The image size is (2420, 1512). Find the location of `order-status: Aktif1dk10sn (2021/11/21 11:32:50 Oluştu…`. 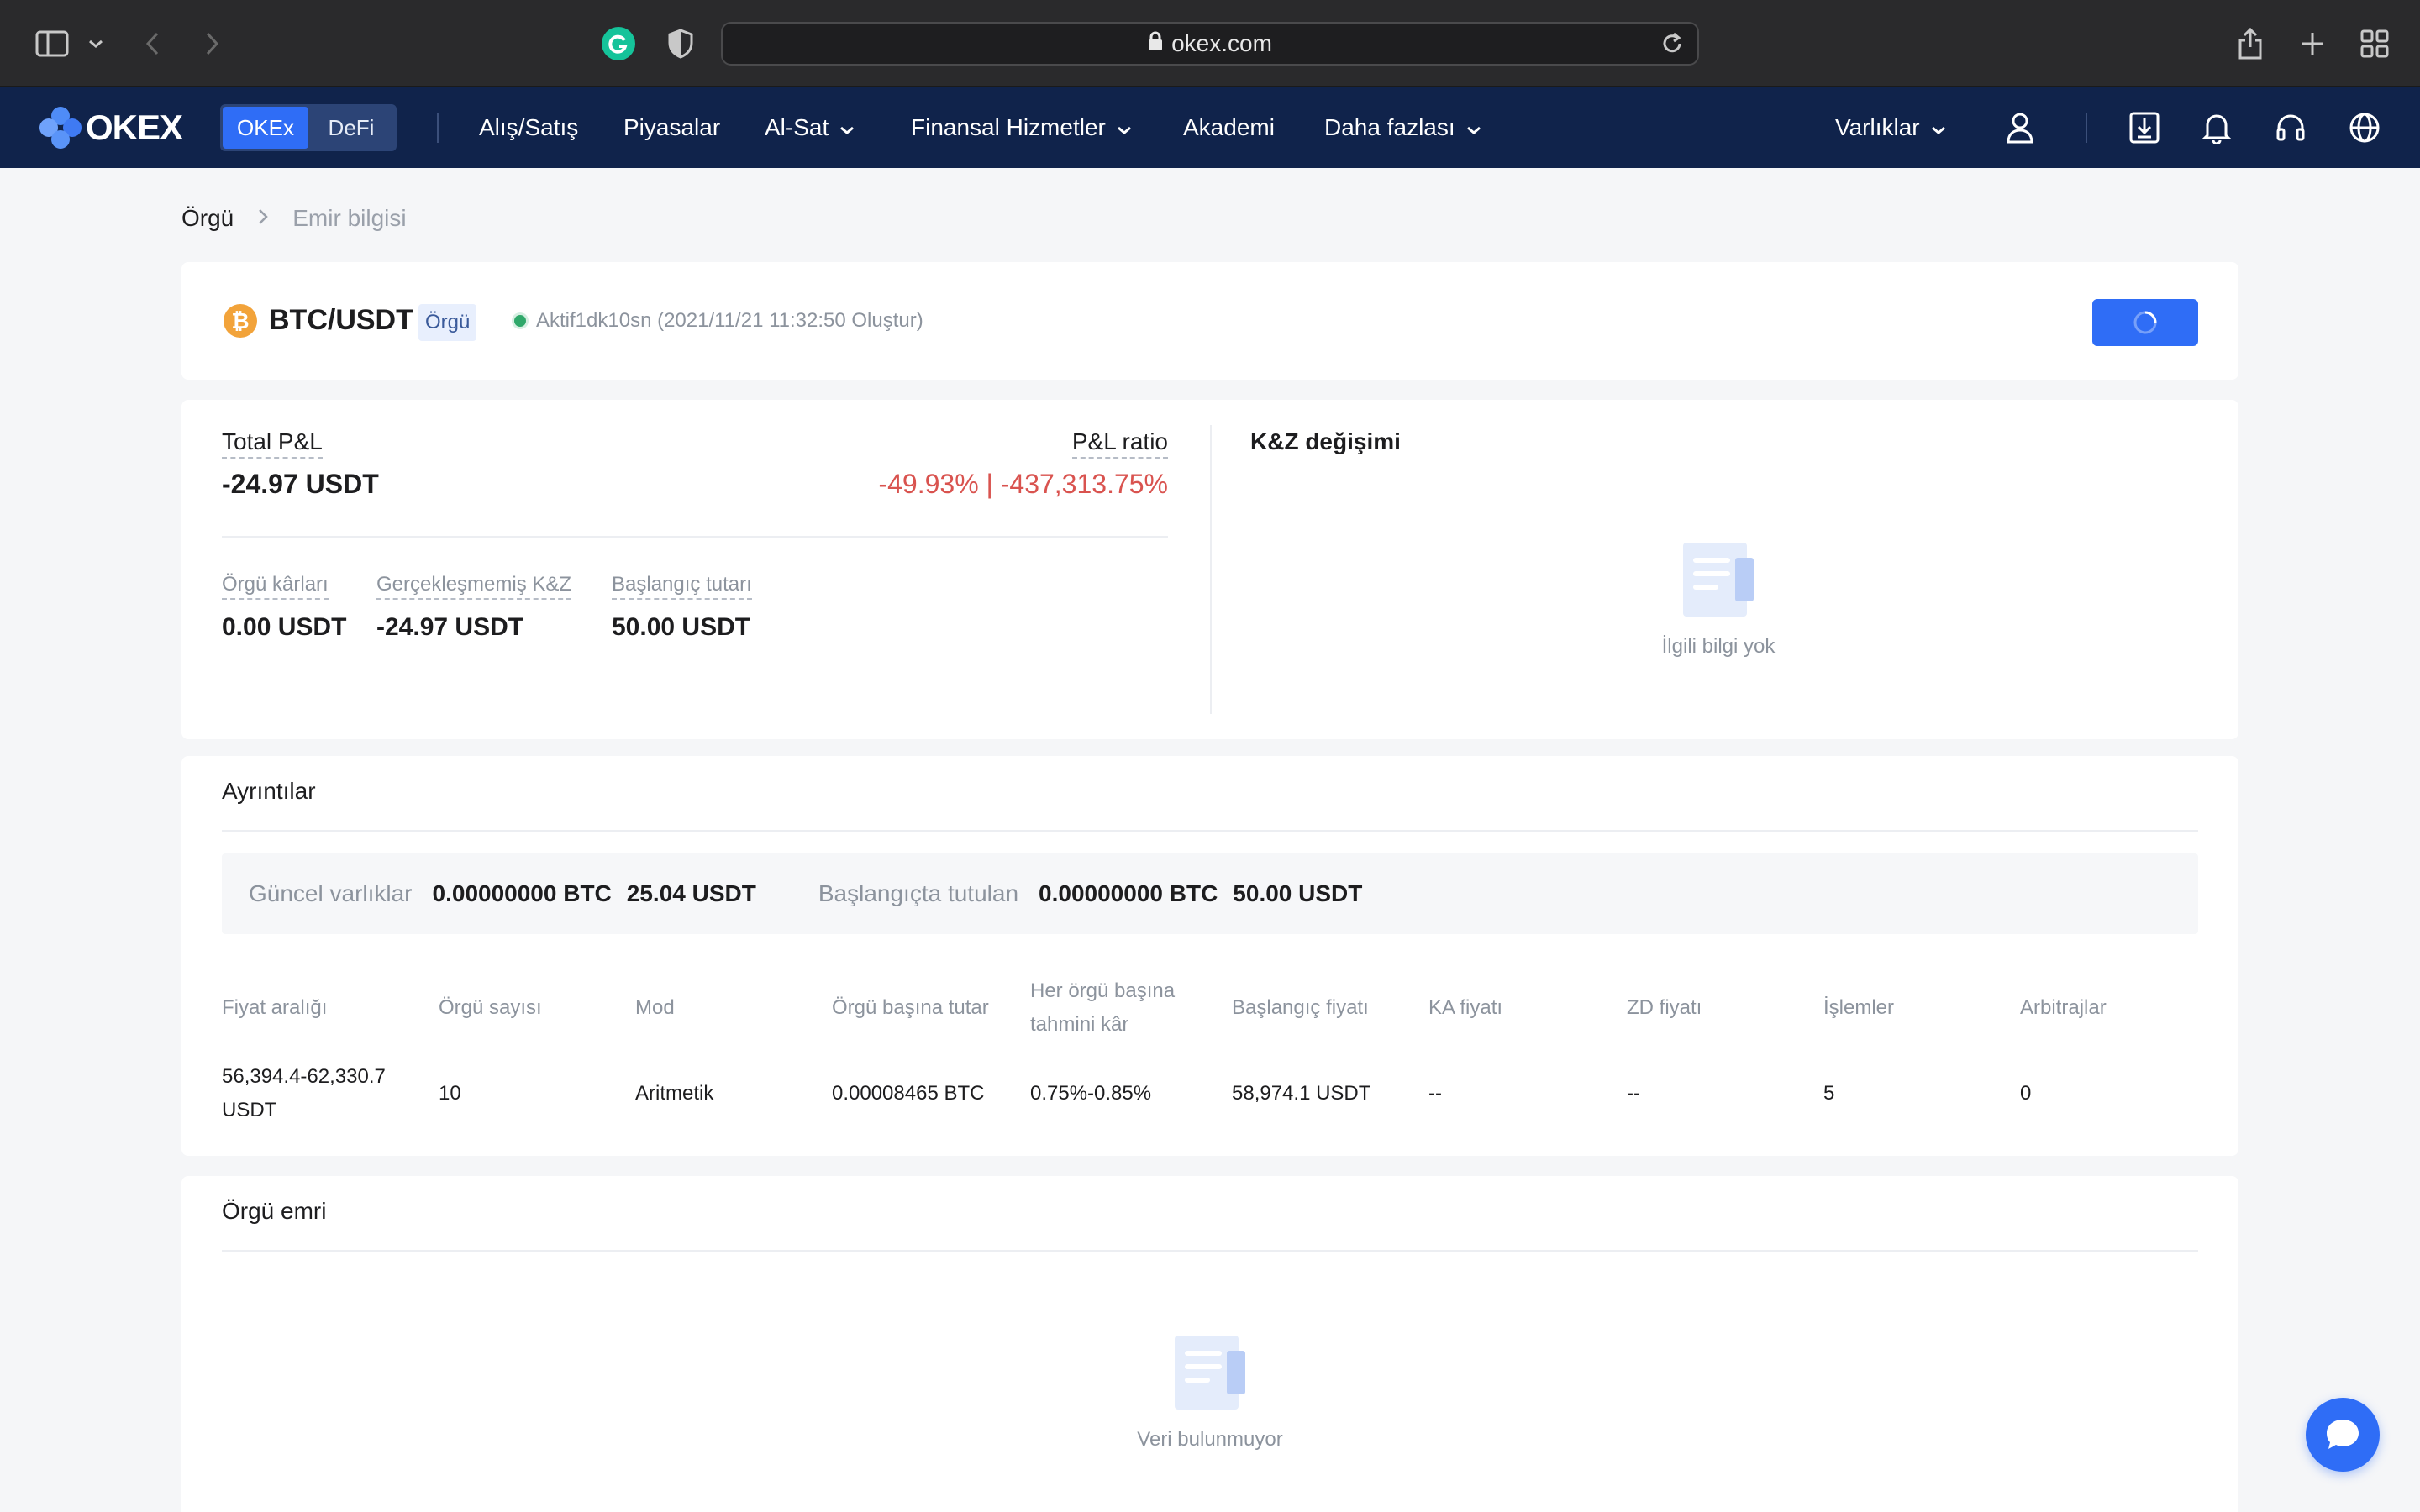

order-status: Aktif1dk10sn (2021/11/21 11:32:50 Oluştu… is located at coordinates (719, 321).